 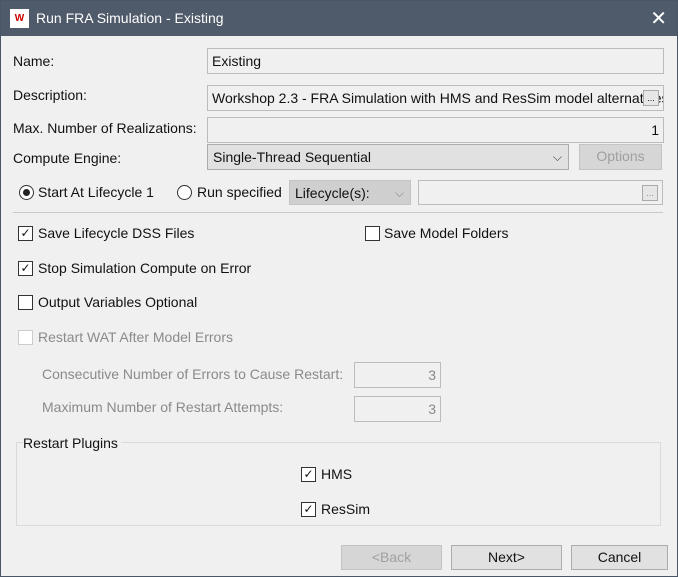 What do you see at coordinates (337, 474) in the screenshot?
I see `hms-label: HMS` at bounding box center [337, 474].